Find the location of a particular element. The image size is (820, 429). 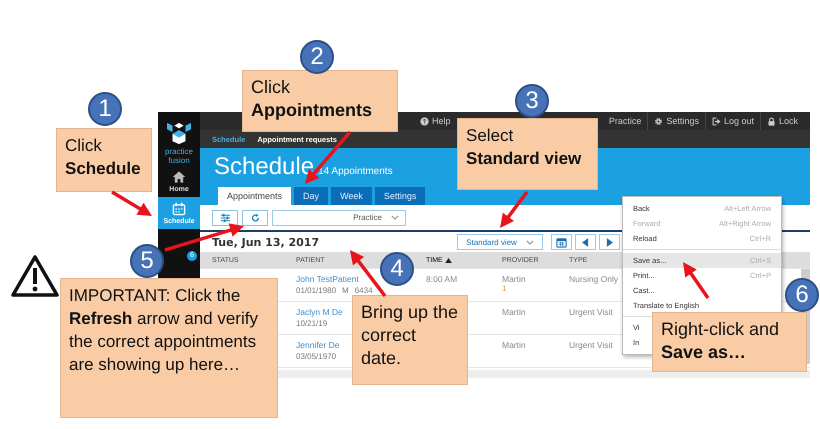

previous-button is located at coordinates (585, 242).